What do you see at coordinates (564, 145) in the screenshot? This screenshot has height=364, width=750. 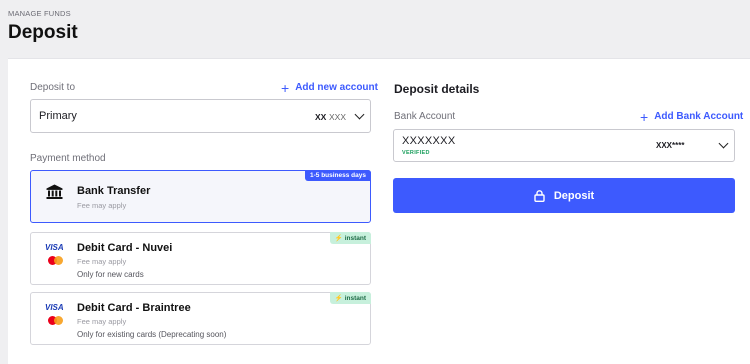 I see `bank-account-select: XXXXXXX VERIFIED XXX****` at bounding box center [564, 145].